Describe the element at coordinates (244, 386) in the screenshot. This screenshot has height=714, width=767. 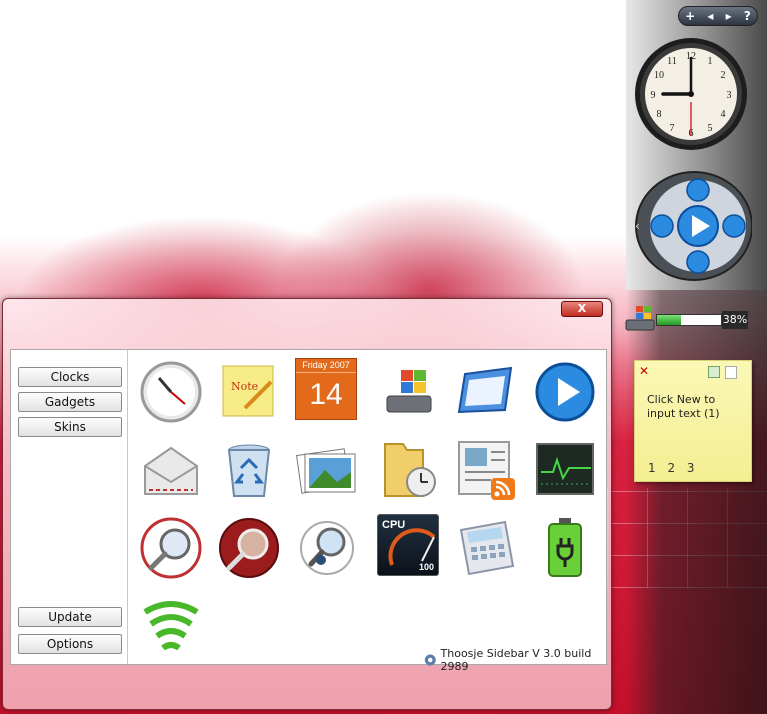
I see `note-icon-label: Note` at that location.